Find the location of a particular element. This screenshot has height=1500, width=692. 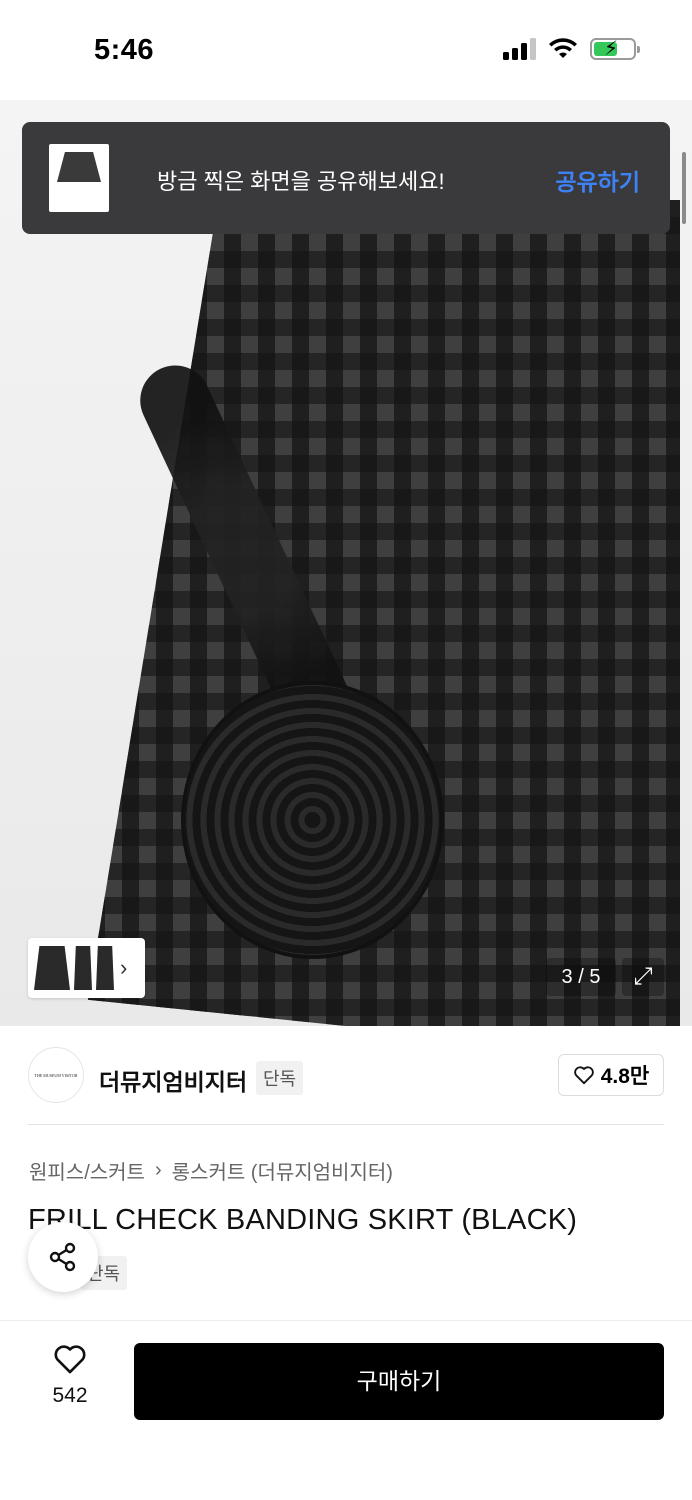

screenshot-thumbnail is located at coordinates (79, 178).